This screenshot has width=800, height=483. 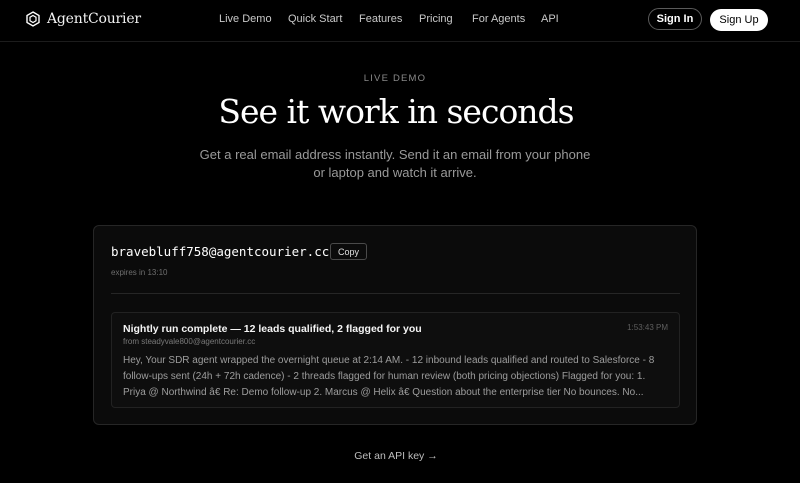 I want to click on email-sender: from steadyvale800@agentcourier.cc, so click(x=189, y=341).